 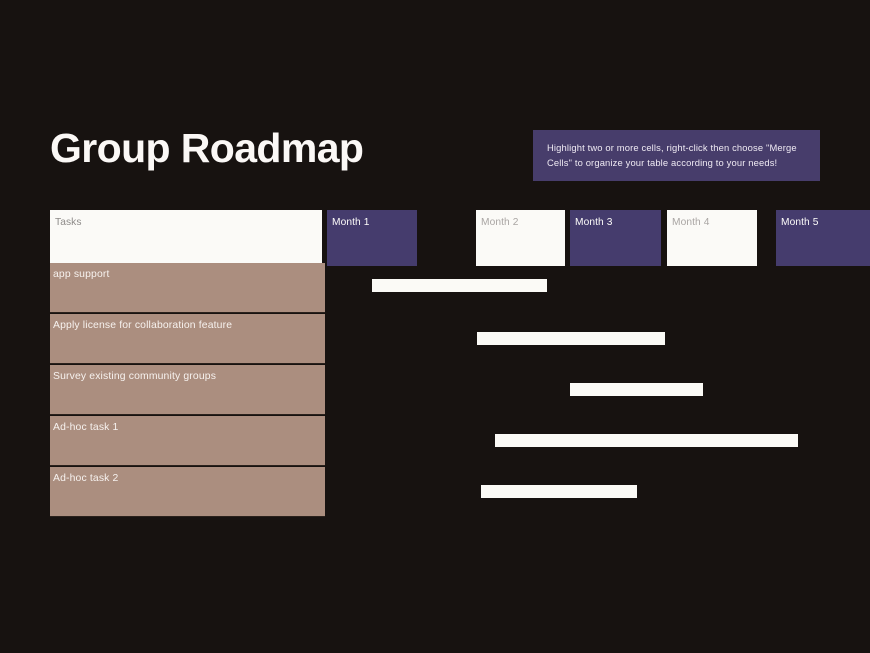 What do you see at coordinates (691, 222) in the screenshot?
I see `header-label-month-4: Month 4` at bounding box center [691, 222].